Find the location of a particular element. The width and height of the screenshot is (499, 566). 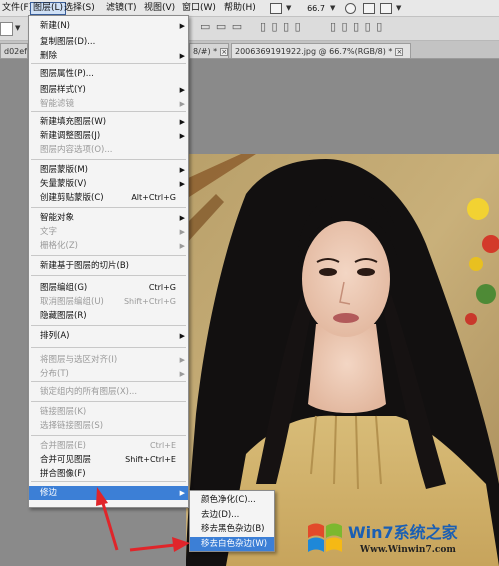

watermark-title: Win7系统之家 is located at coordinates (403, 532).